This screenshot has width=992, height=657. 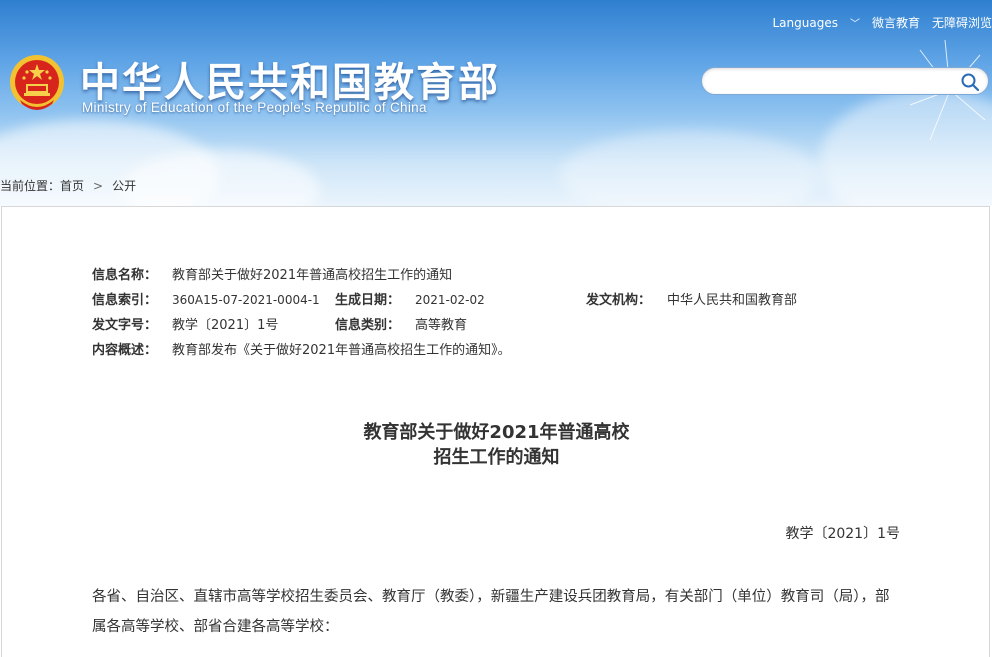 I want to click on info-docno-label: 发文字号：, so click(x=125, y=325).